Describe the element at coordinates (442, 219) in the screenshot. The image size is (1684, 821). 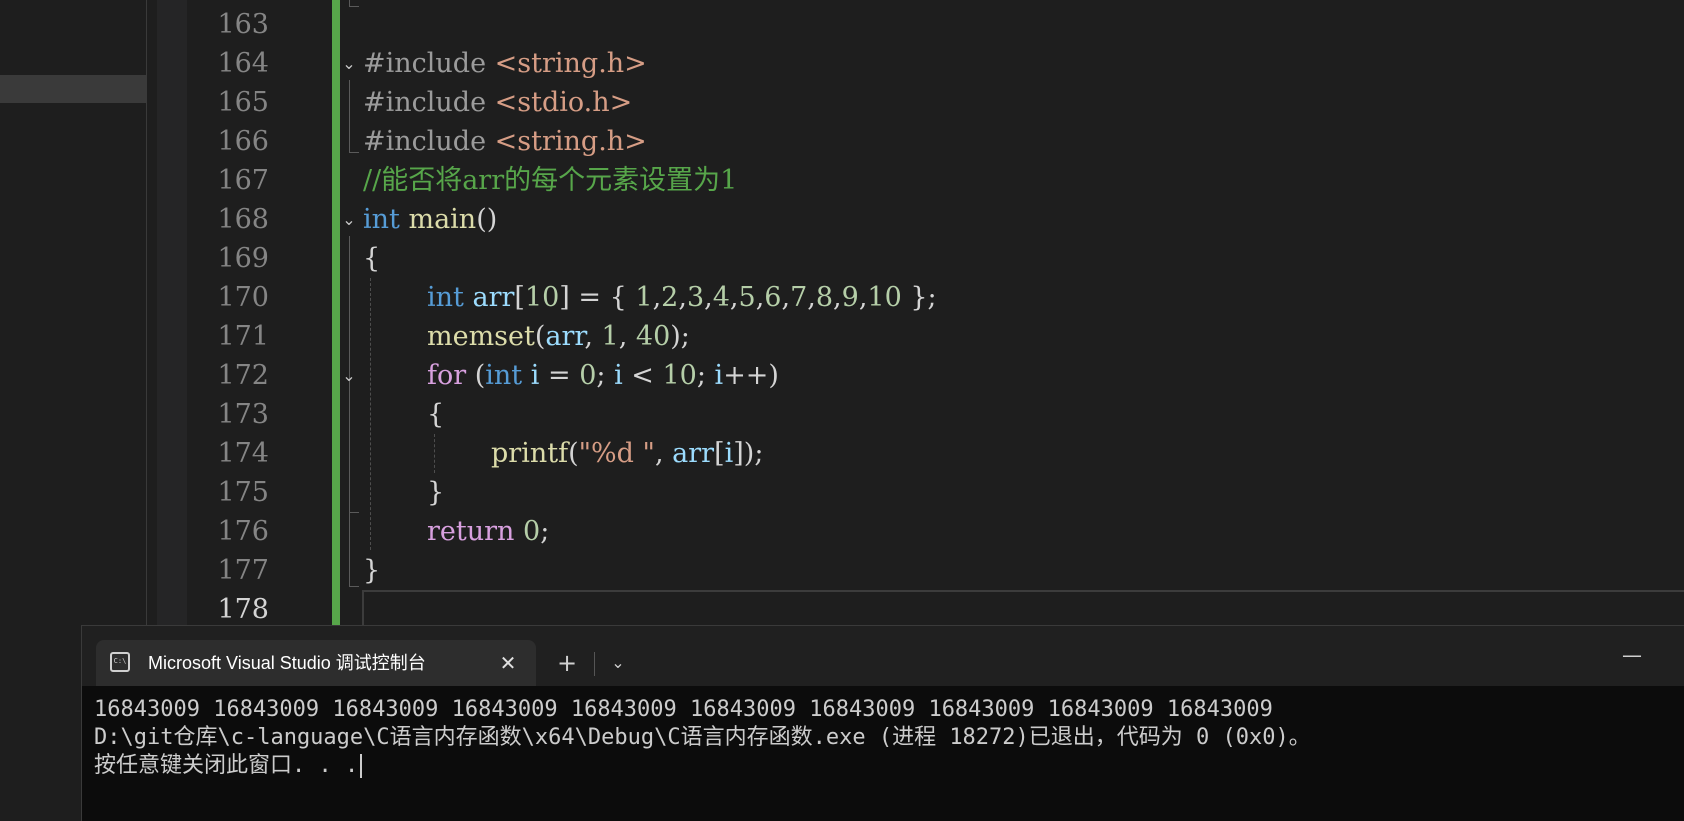
I see `function-name: main` at that location.